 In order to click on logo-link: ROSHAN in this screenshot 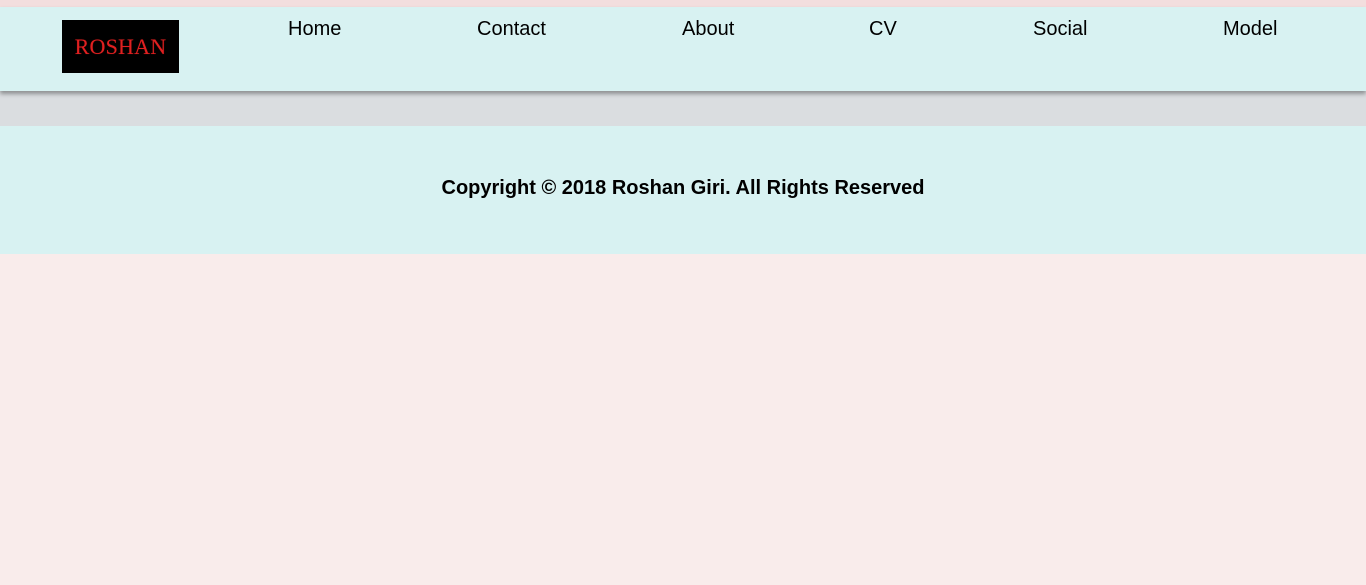, I will do `click(120, 46)`.